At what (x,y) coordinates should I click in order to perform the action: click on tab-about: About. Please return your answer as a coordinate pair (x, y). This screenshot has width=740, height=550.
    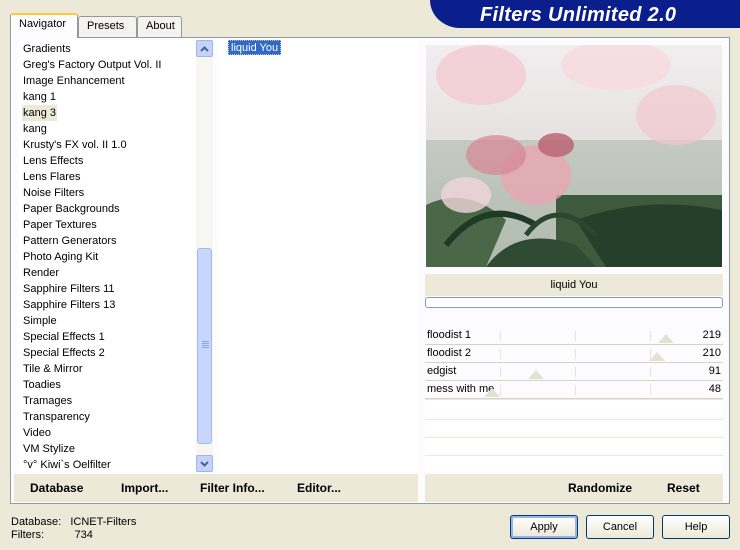
    Looking at the image, I should click on (159, 26).